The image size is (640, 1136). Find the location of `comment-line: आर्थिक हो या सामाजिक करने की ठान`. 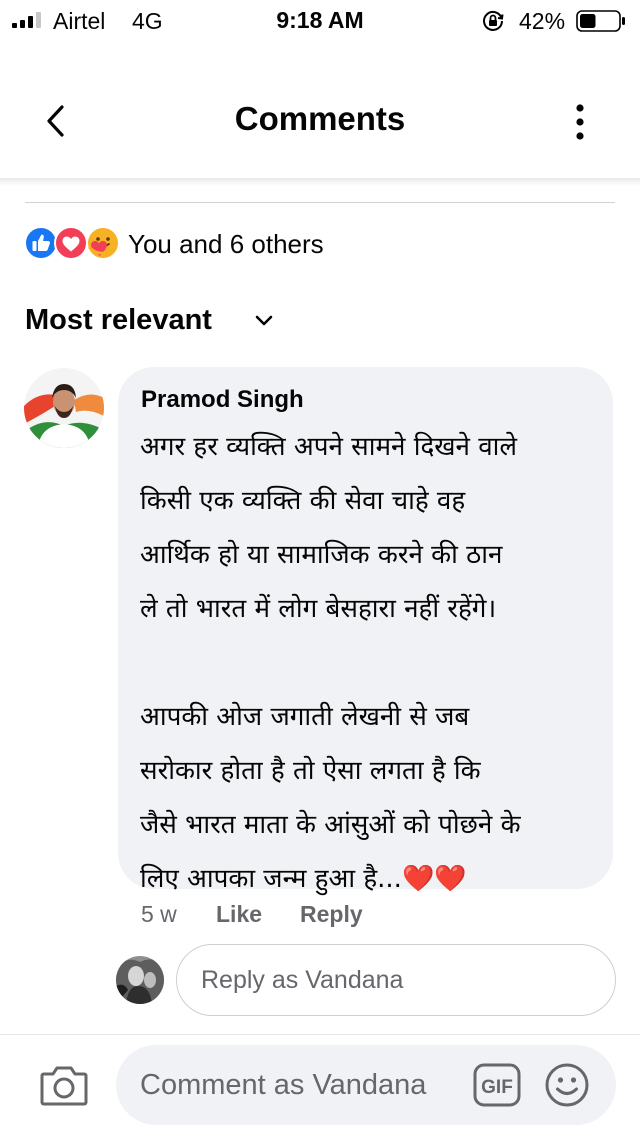

comment-line: आर्थिक हो या सामाजिक करने की ठान is located at coordinates (321, 555).